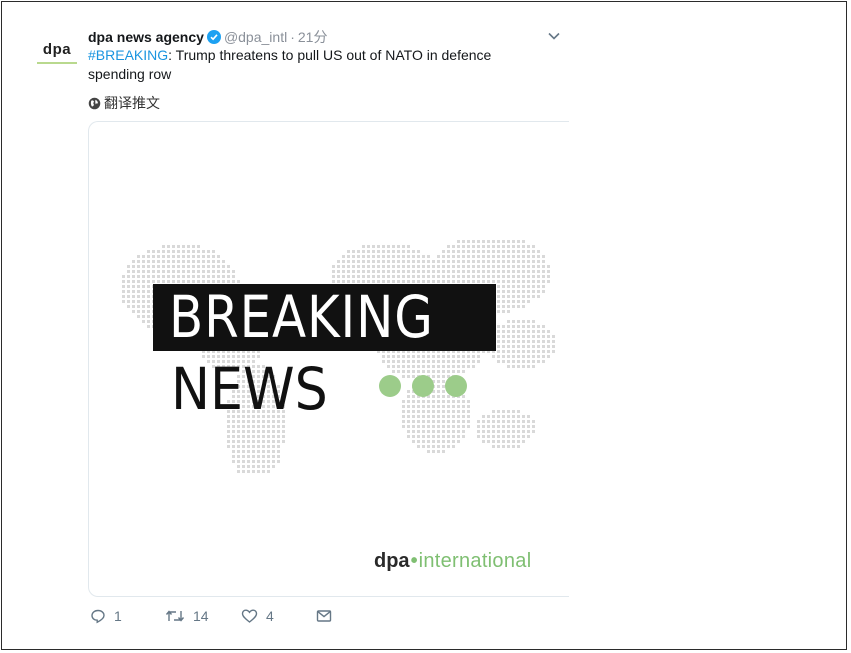  What do you see at coordinates (127, 616) in the screenshot?
I see `reply-button: 1` at bounding box center [127, 616].